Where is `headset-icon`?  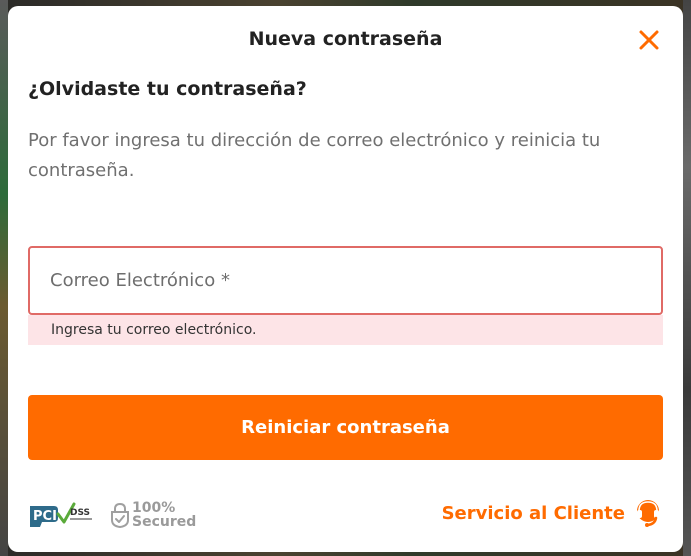 headset-icon is located at coordinates (648, 513).